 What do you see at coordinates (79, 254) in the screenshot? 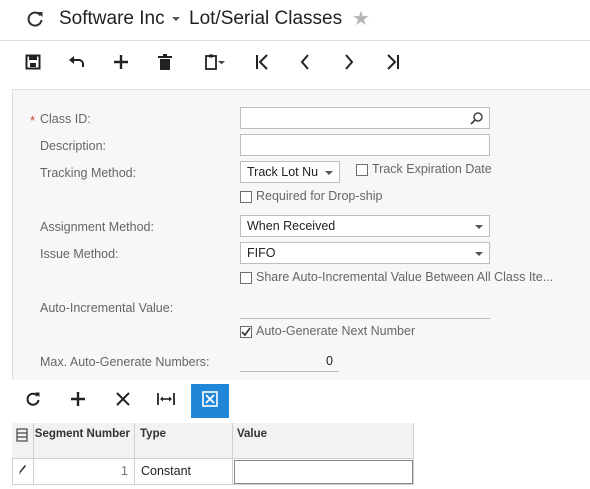
I see `issue-method-label: Issue Method:` at bounding box center [79, 254].